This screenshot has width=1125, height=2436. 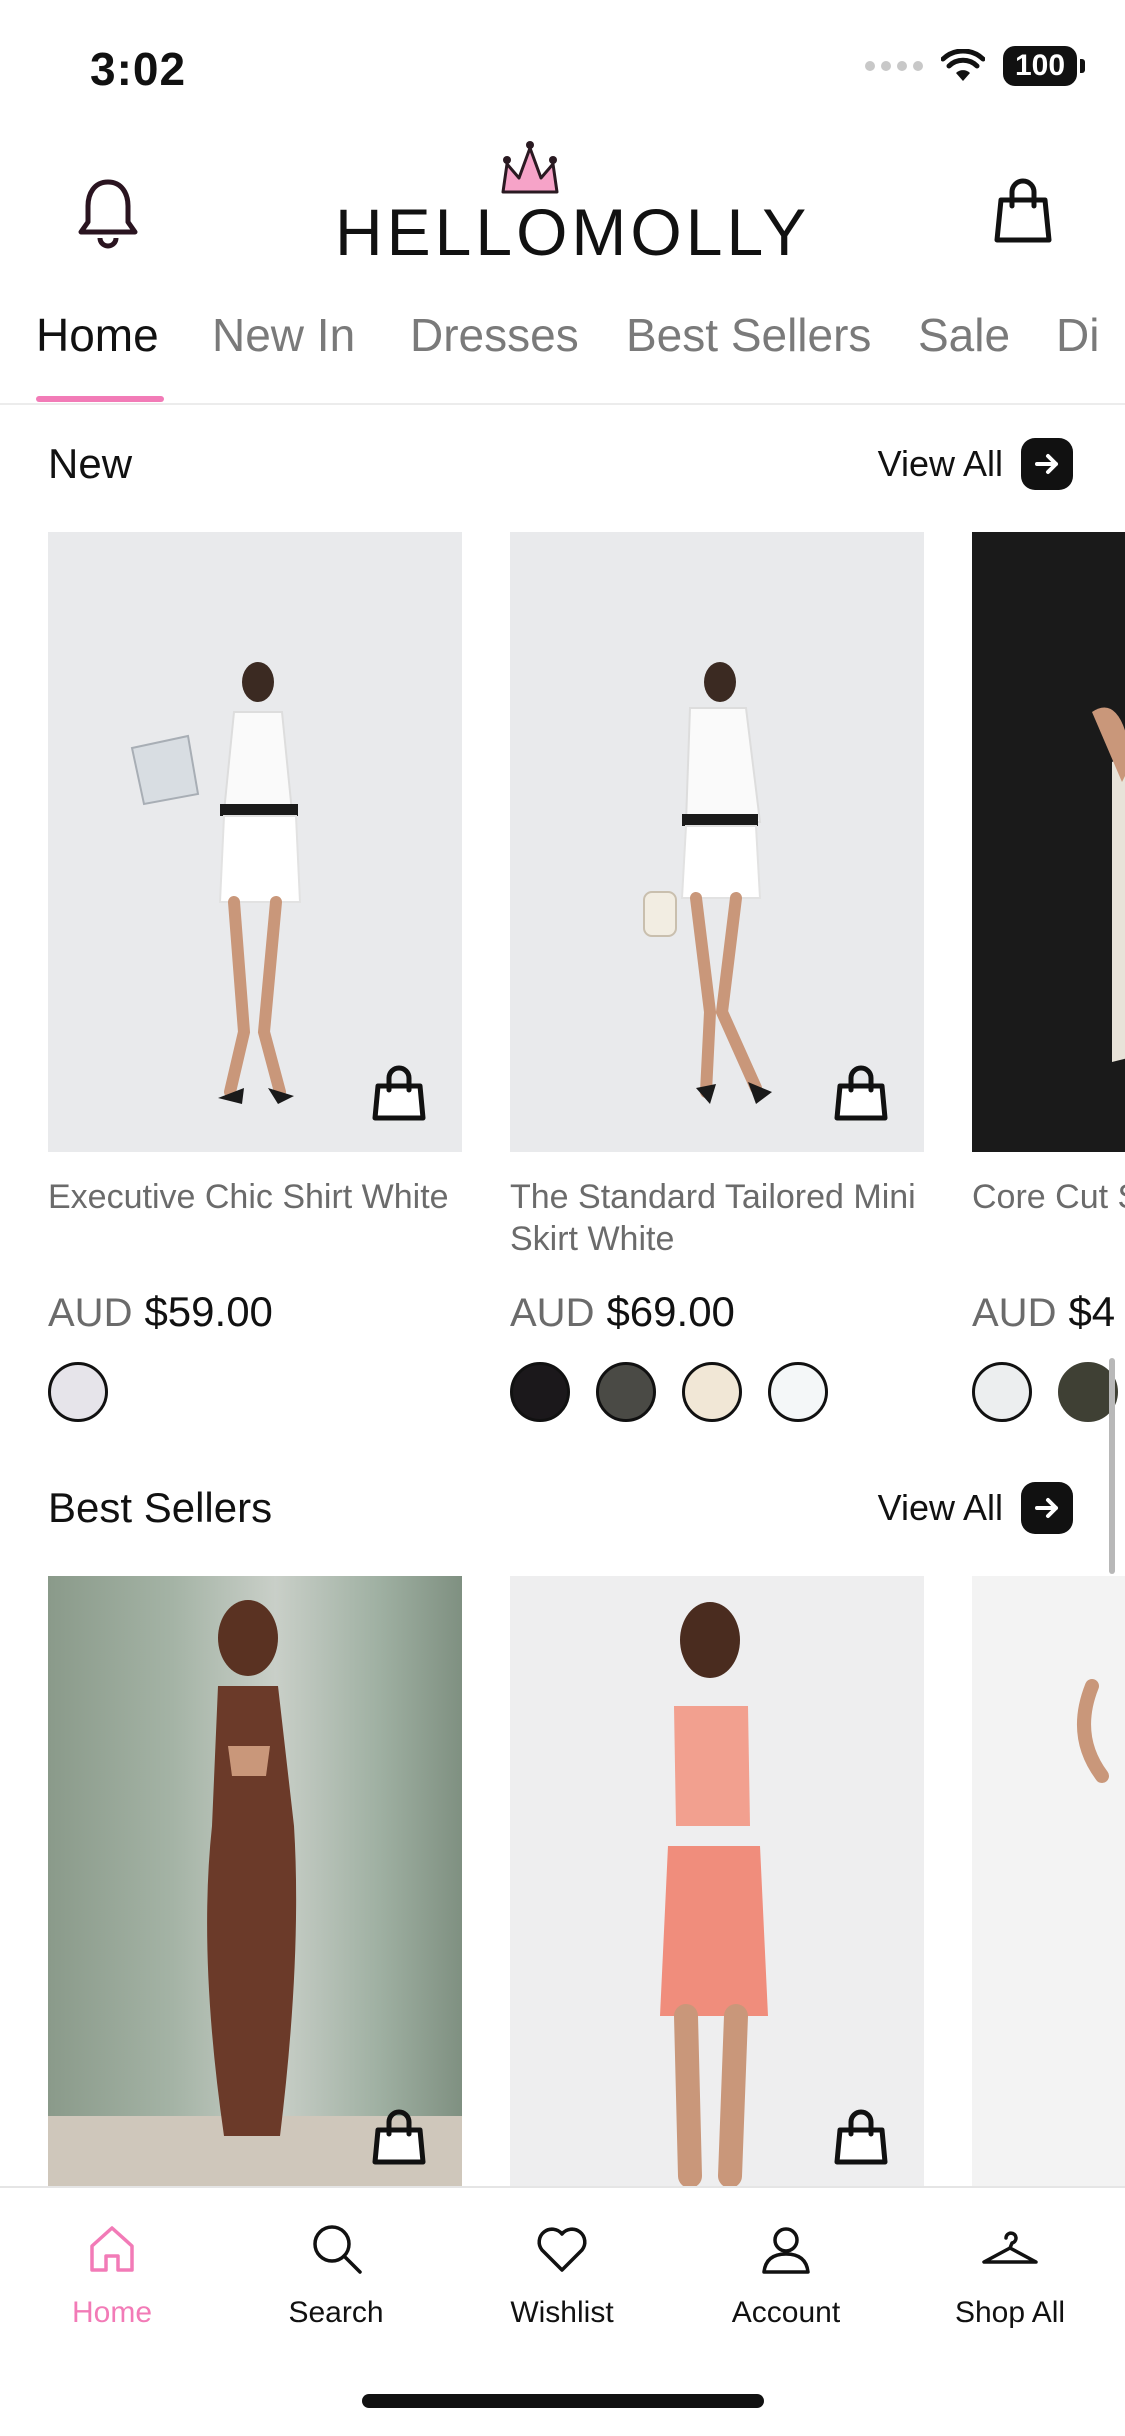 I want to click on product-card: Core Cut Strapless AUD $4, so click(x=1048, y=977).